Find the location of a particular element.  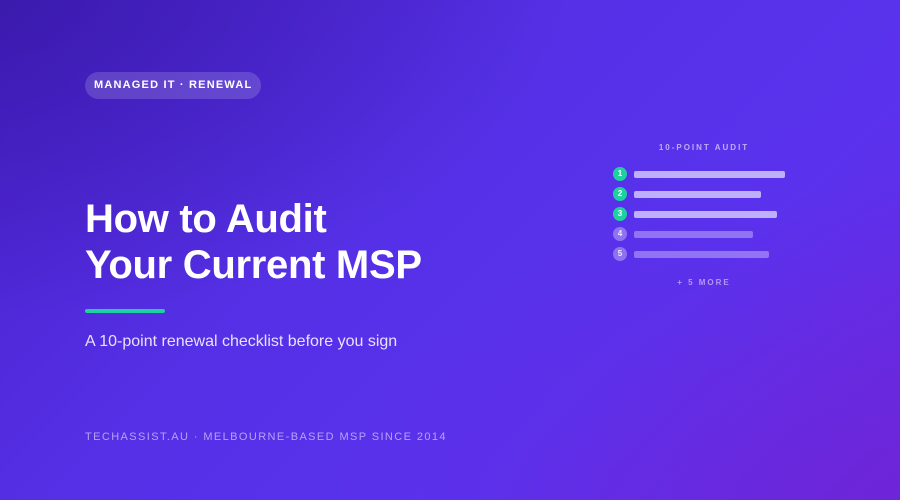

title-line-1: How to Audit is located at coordinates (206, 219).